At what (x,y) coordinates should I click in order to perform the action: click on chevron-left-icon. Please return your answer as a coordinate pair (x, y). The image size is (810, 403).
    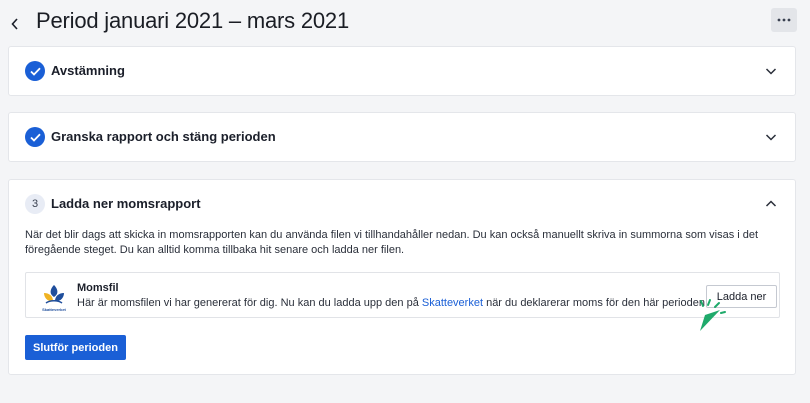
    Looking at the image, I should click on (14, 24).